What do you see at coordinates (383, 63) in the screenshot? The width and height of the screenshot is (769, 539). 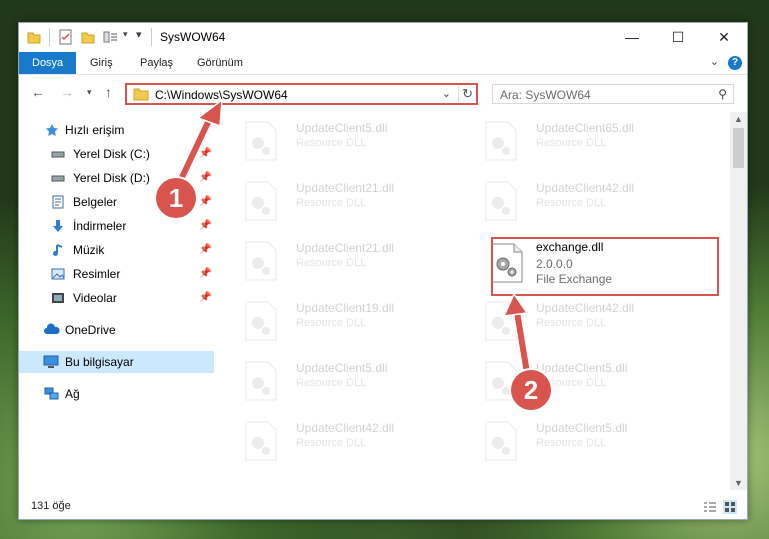 I see `ribbon-tabs: Dosya Giriş Paylaş Görünüm ⌄ ?` at bounding box center [383, 63].